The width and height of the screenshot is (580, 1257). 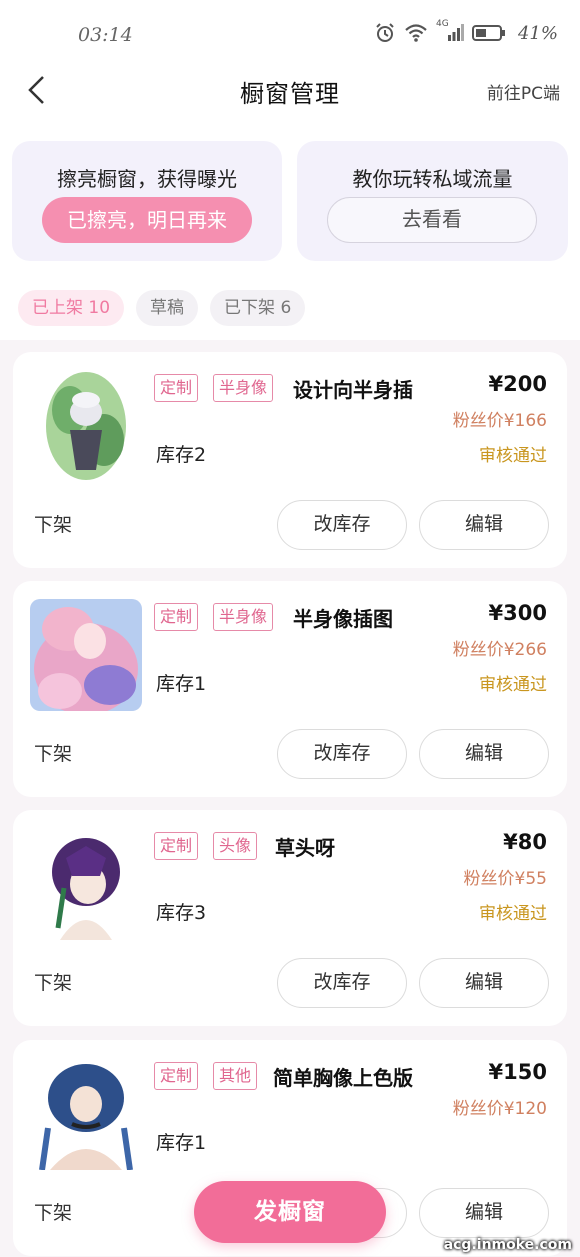 I want to click on filter-tabs: 已上架 10 草稿 已下架 6, so click(x=162, y=308).